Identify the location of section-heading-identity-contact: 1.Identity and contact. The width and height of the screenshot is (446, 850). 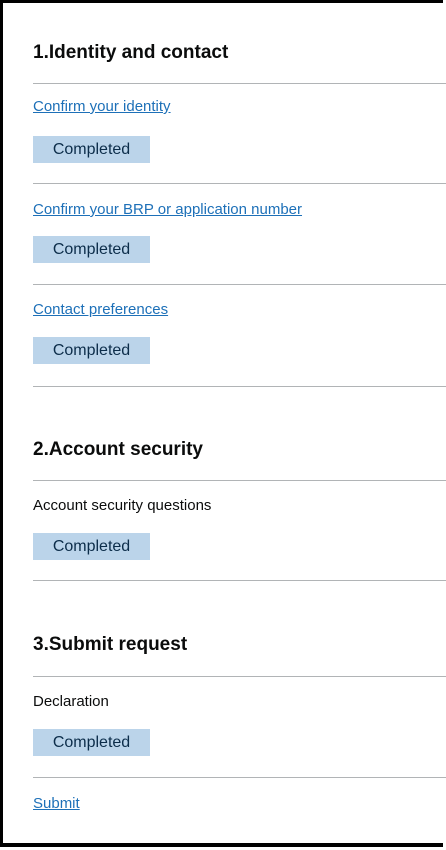
(131, 52).